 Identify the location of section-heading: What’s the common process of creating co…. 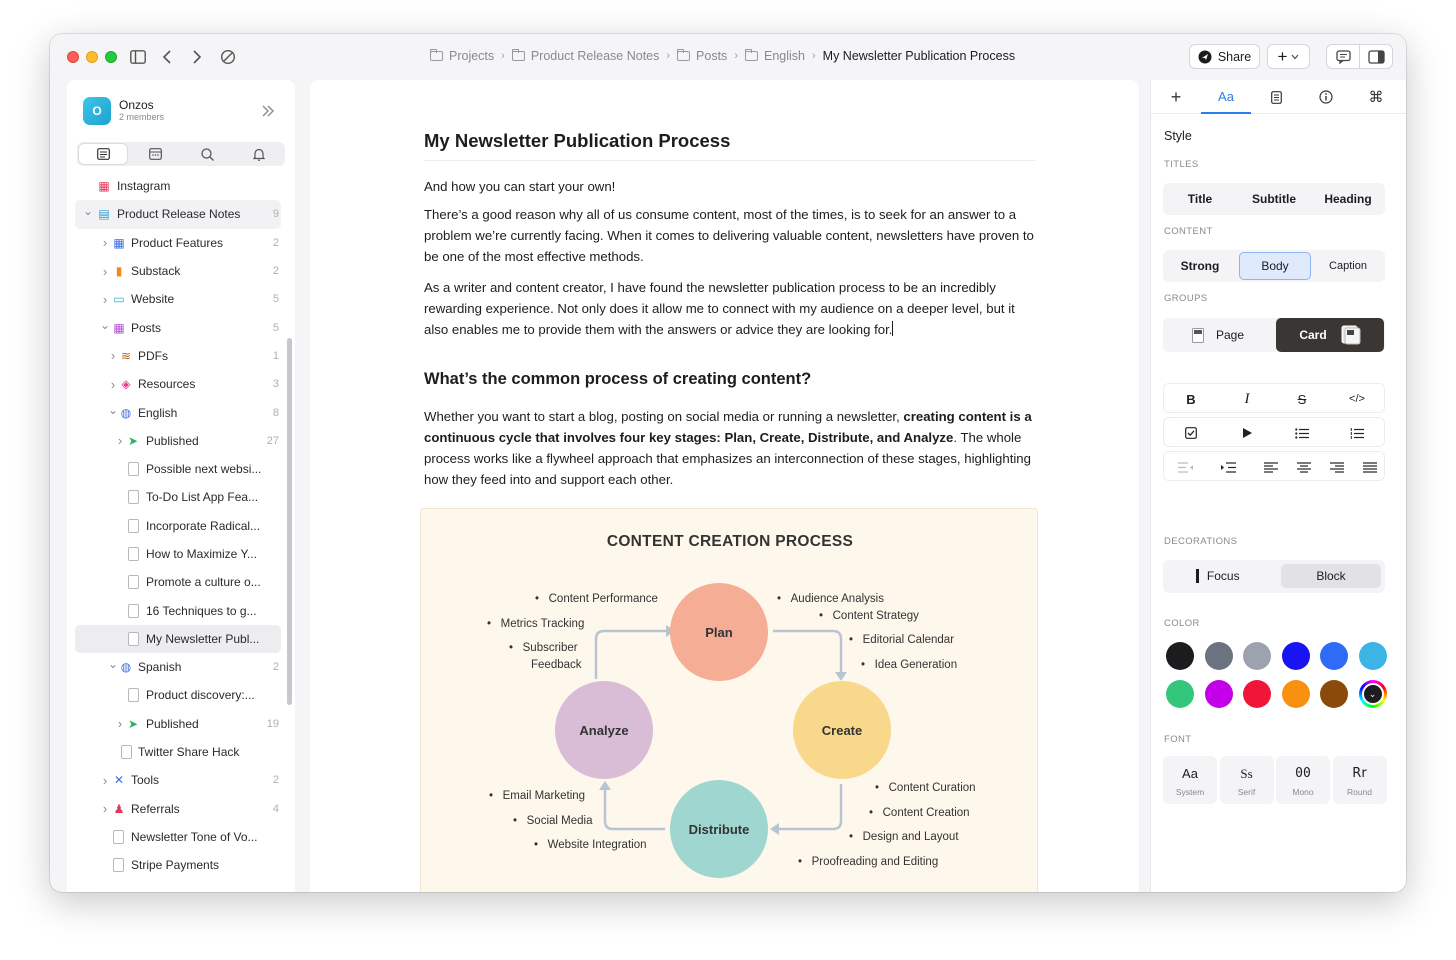
(730, 379).